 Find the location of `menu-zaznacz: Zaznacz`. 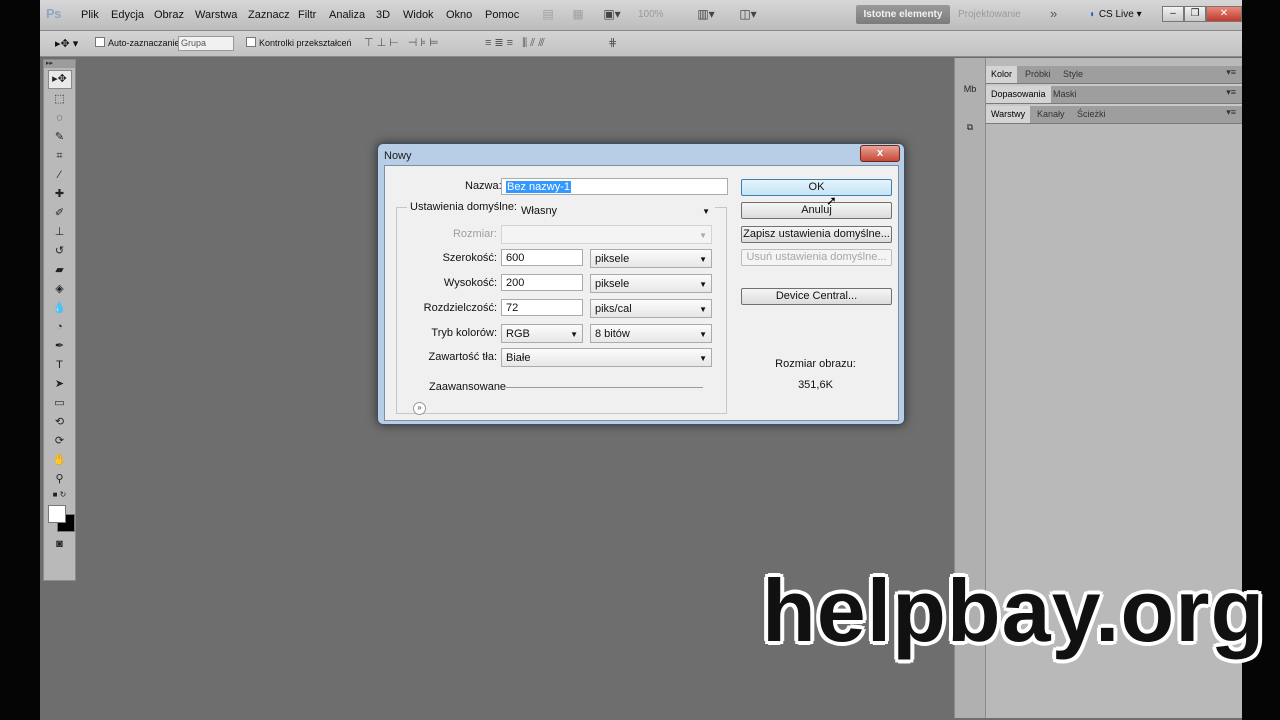

menu-zaznacz: Zaznacz is located at coordinates (269, 15).